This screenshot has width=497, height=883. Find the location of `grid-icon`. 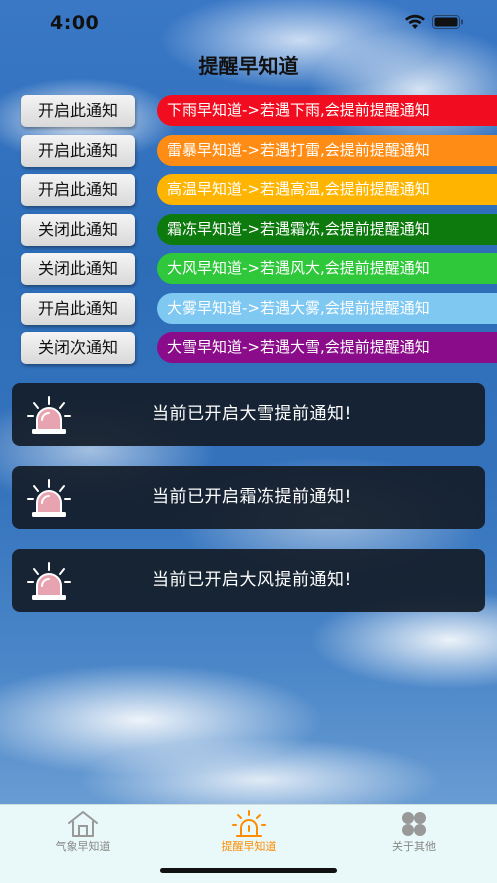

grid-icon is located at coordinates (414, 824).